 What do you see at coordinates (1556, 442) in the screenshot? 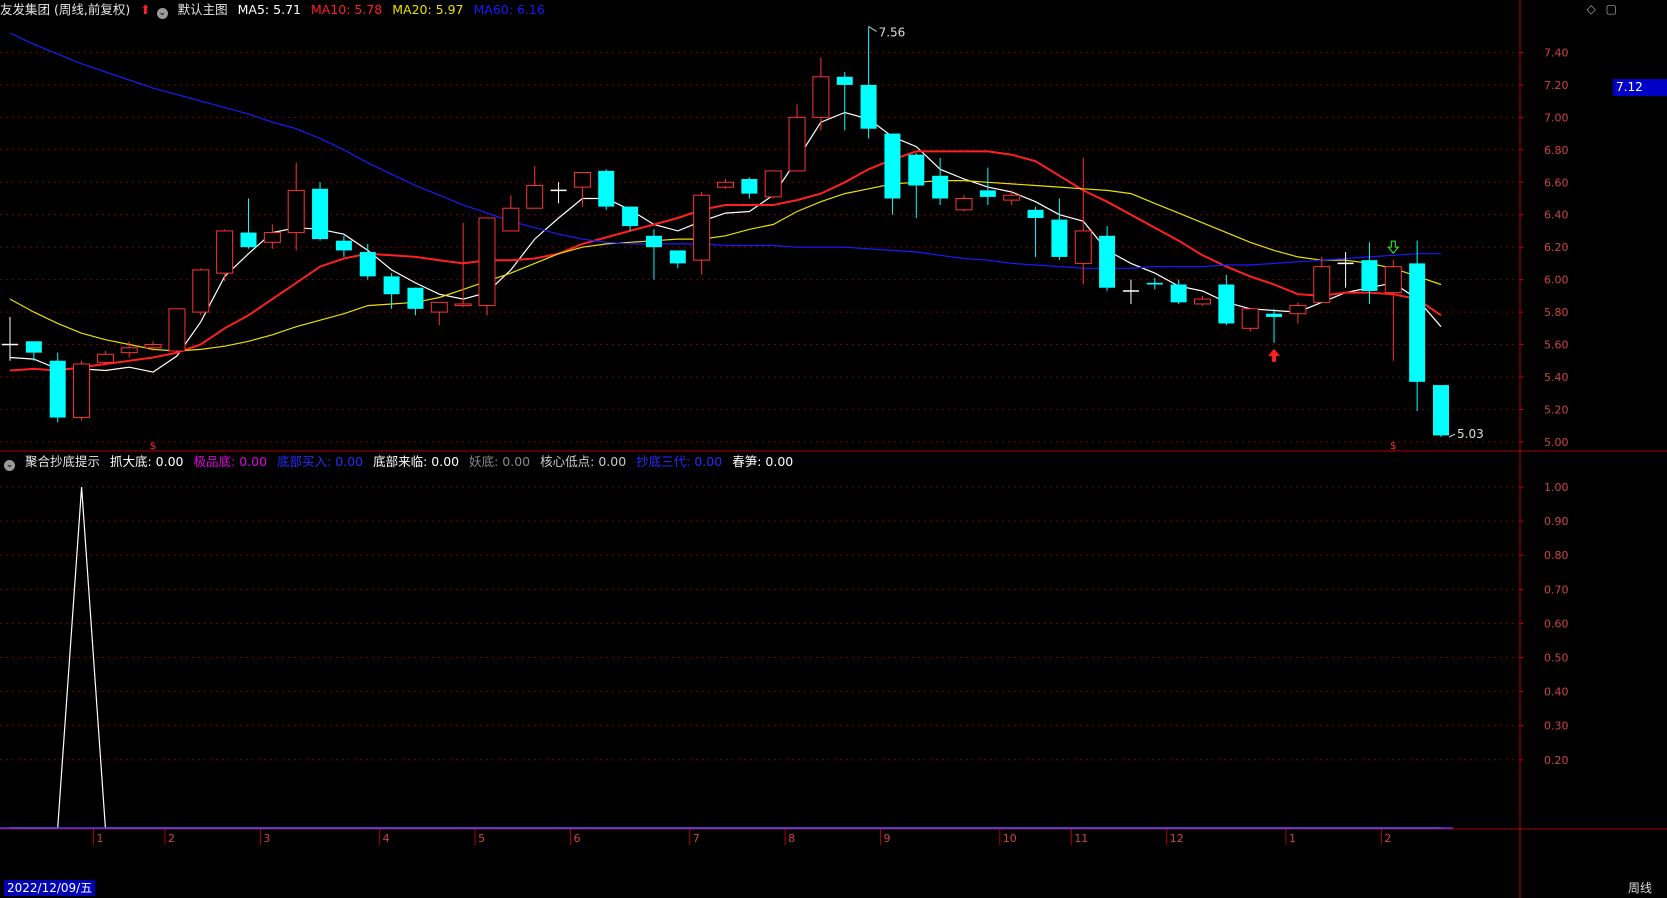
I see `y-tick-label: 5.00` at bounding box center [1556, 442].